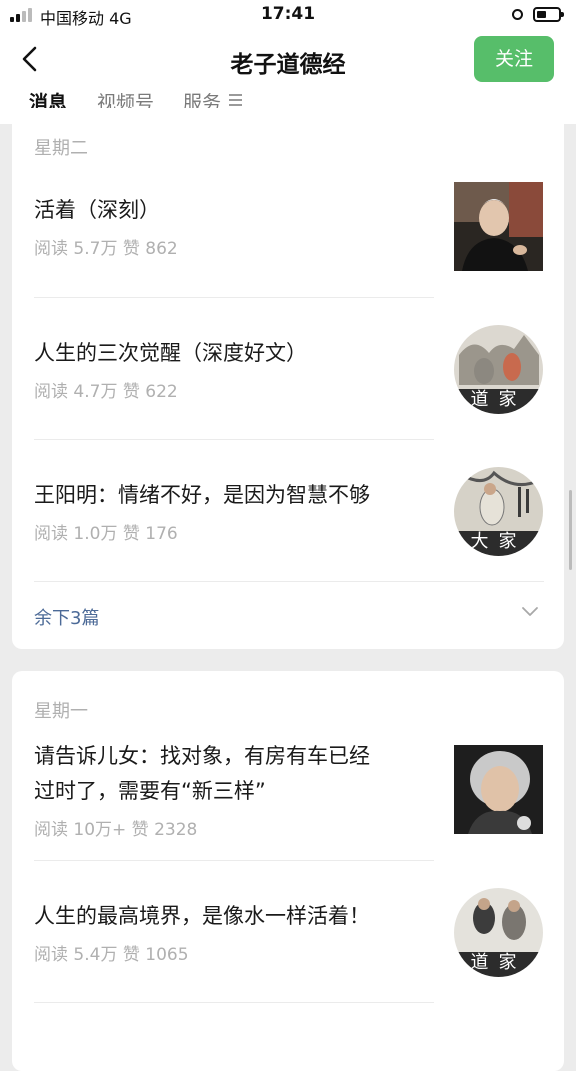 The image size is (576, 1071). Describe the element at coordinates (498, 511) in the screenshot. I see `article-thumbnail: 大家` at that location.